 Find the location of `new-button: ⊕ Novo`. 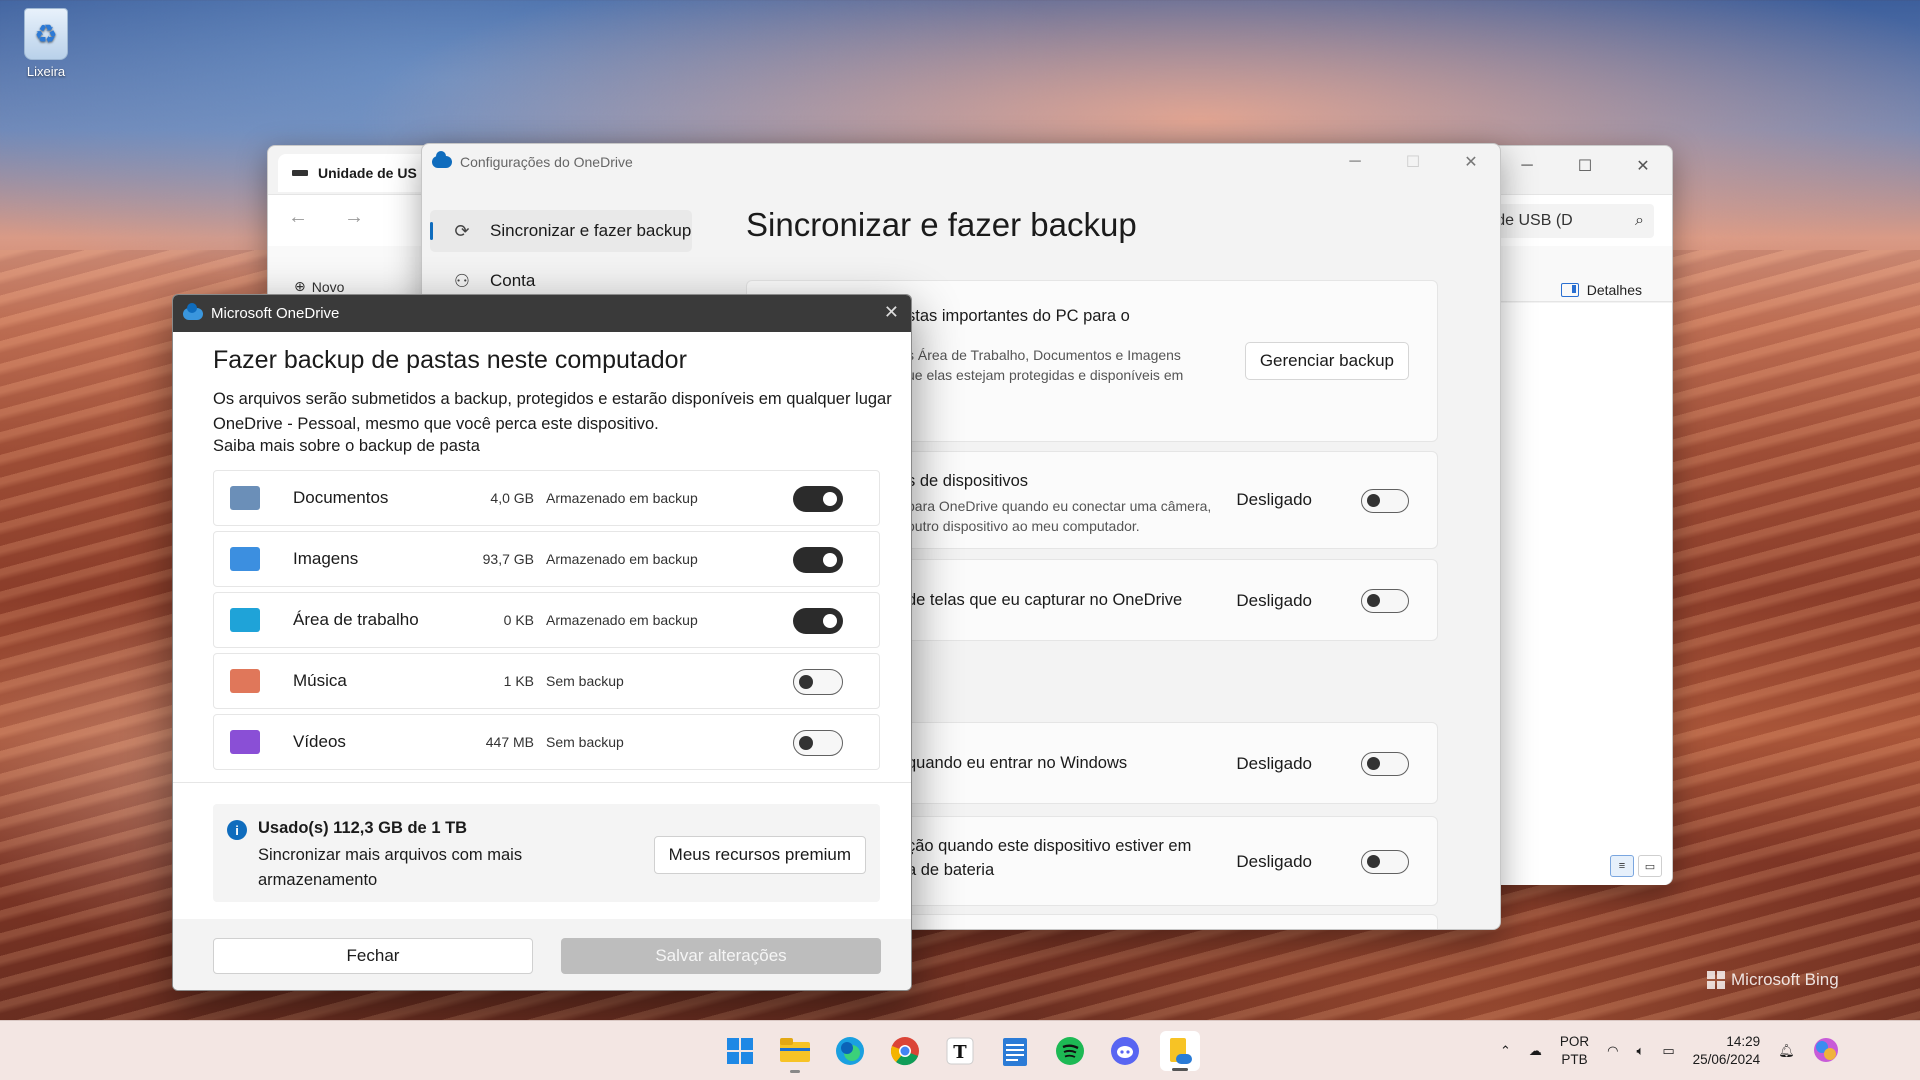

new-button: ⊕ Novo is located at coordinates (319, 286).